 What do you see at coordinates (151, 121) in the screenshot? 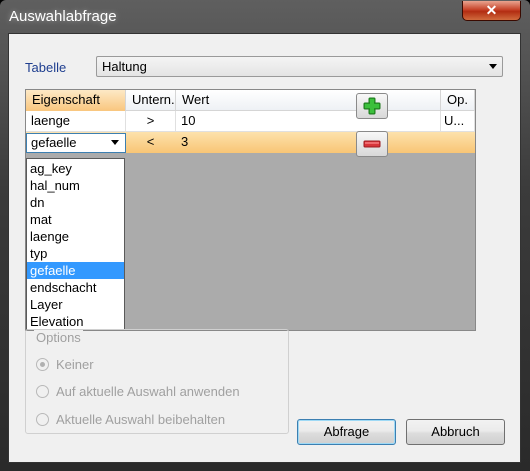
I see `cell-operator: >` at bounding box center [151, 121].